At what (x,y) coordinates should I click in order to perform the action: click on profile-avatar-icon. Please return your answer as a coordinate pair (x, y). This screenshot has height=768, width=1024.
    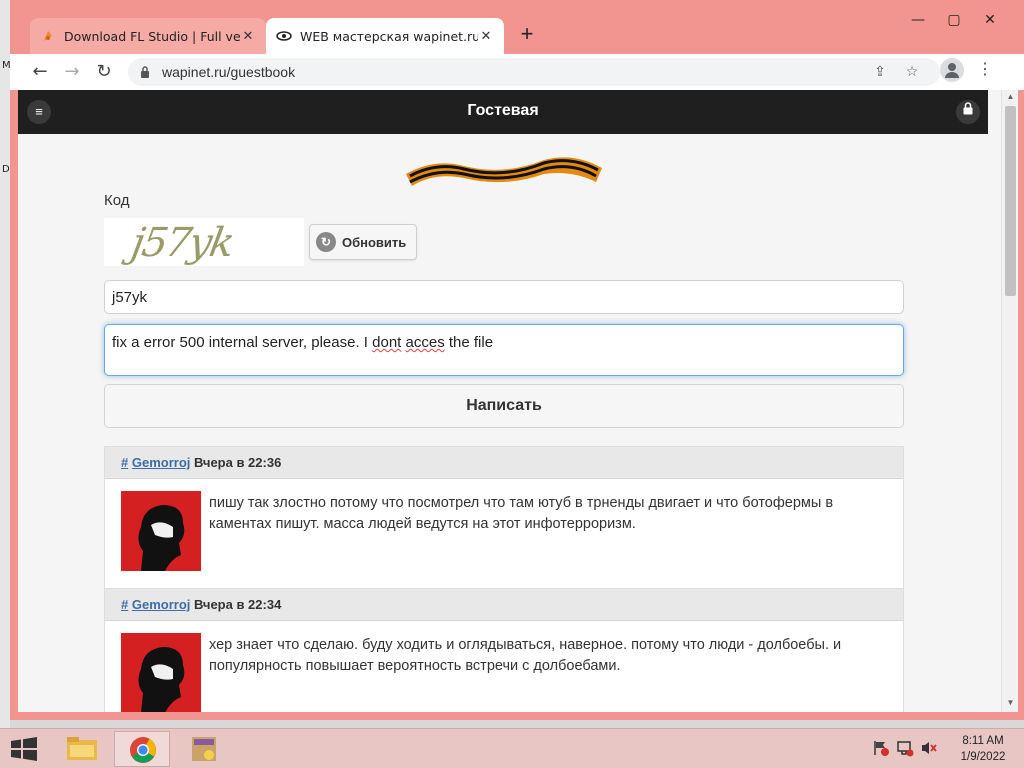
    Looking at the image, I should click on (952, 70).